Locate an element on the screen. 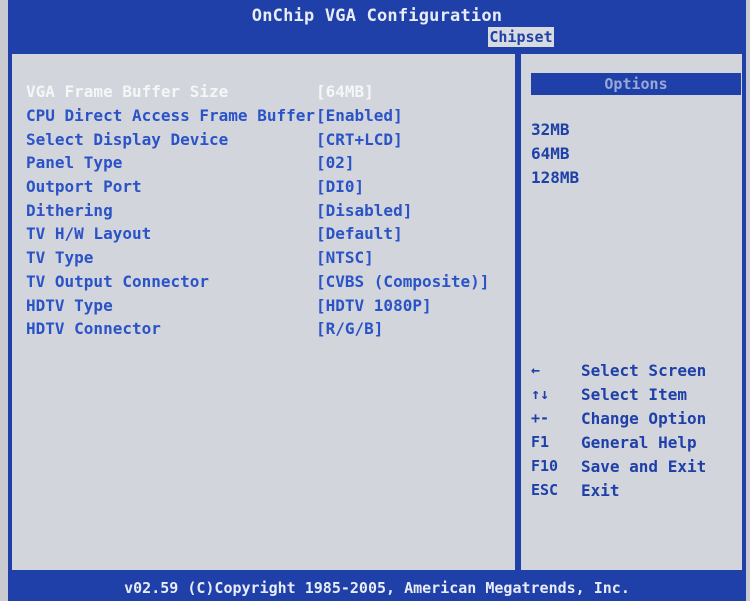 The image size is (750, 601). setting-label: HDTV Type is located at coordinates (69, 305).